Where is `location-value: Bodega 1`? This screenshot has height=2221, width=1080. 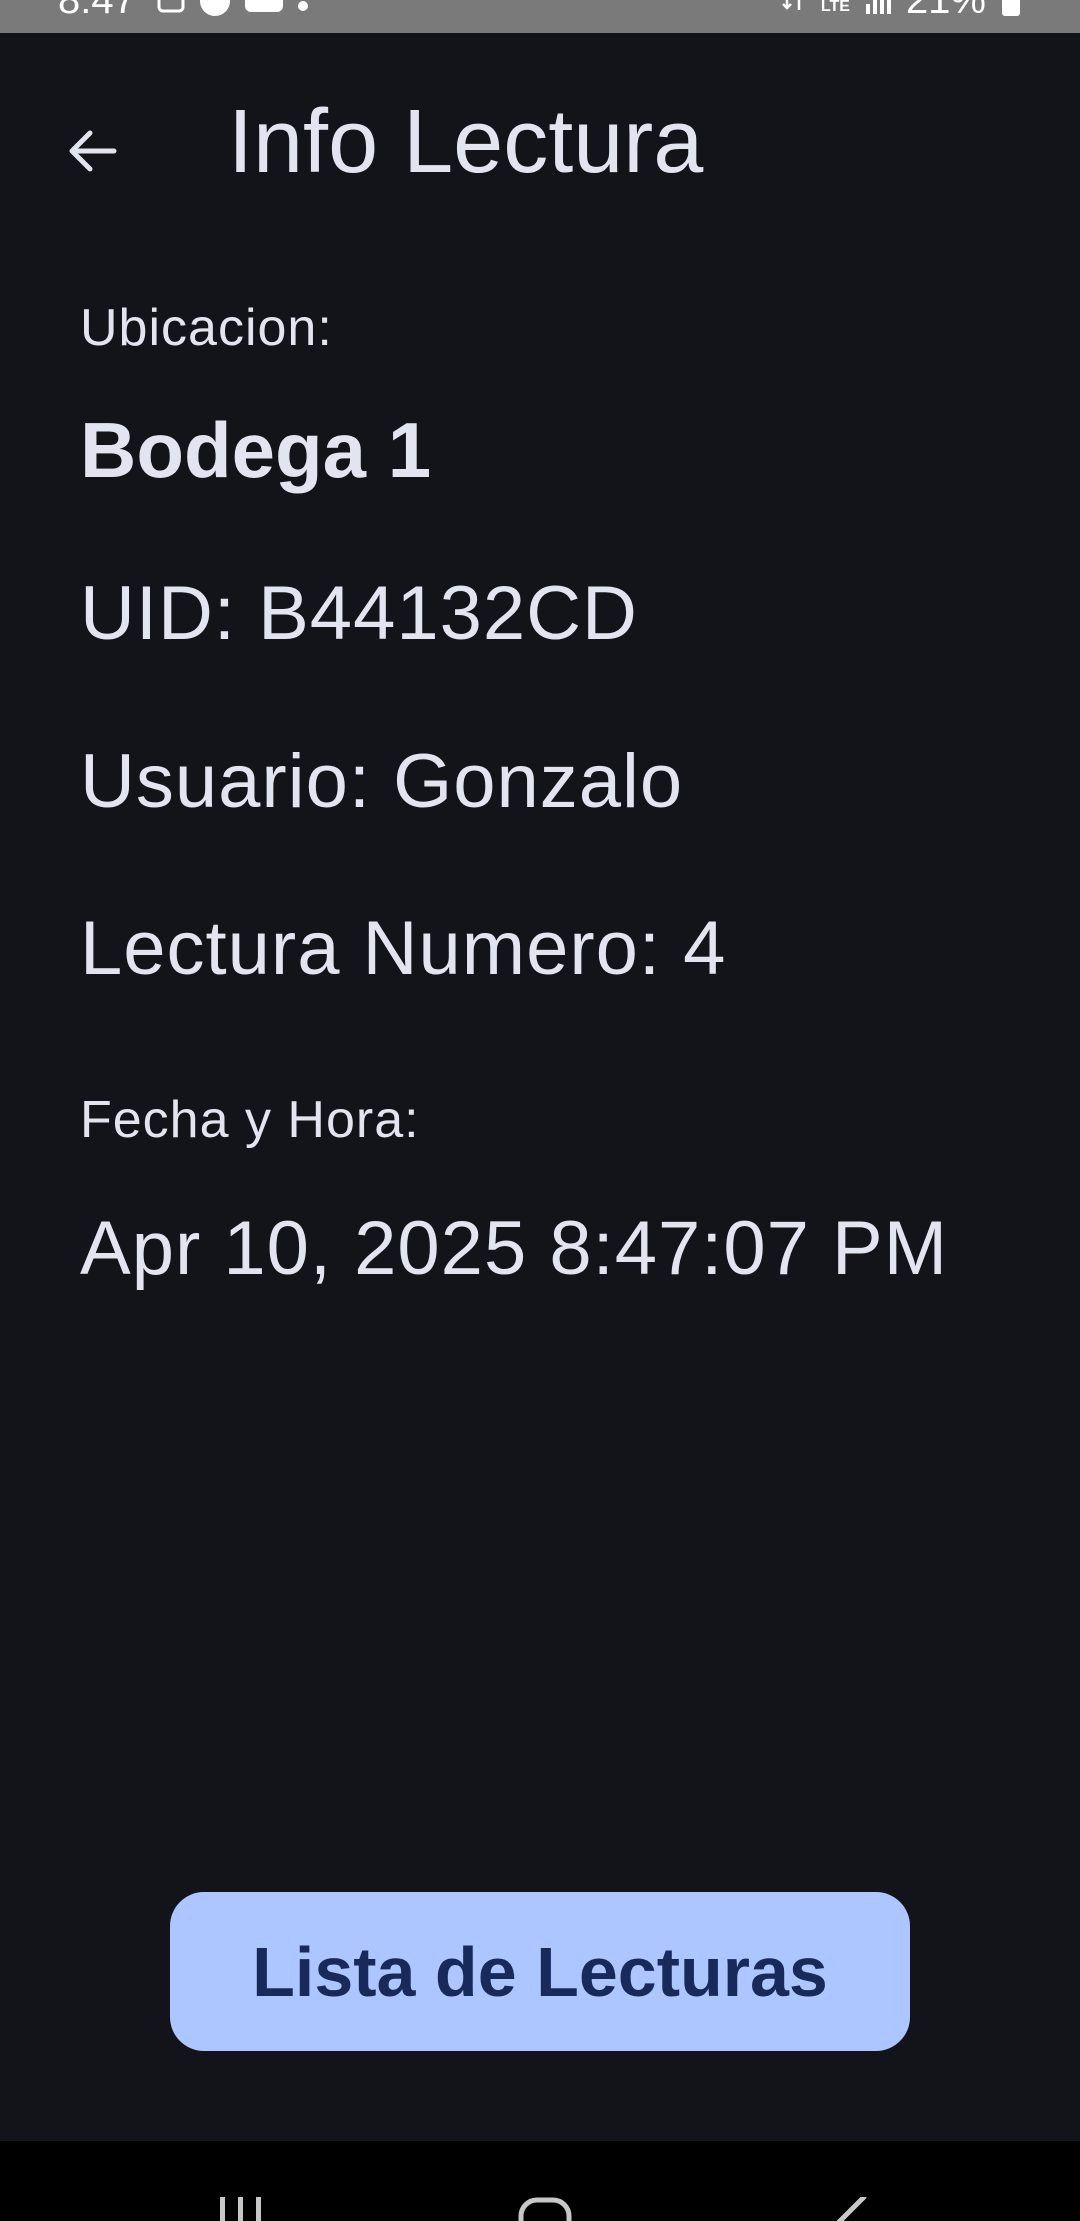 location-value: Bodega 1 is located at coordinates (256, 450).